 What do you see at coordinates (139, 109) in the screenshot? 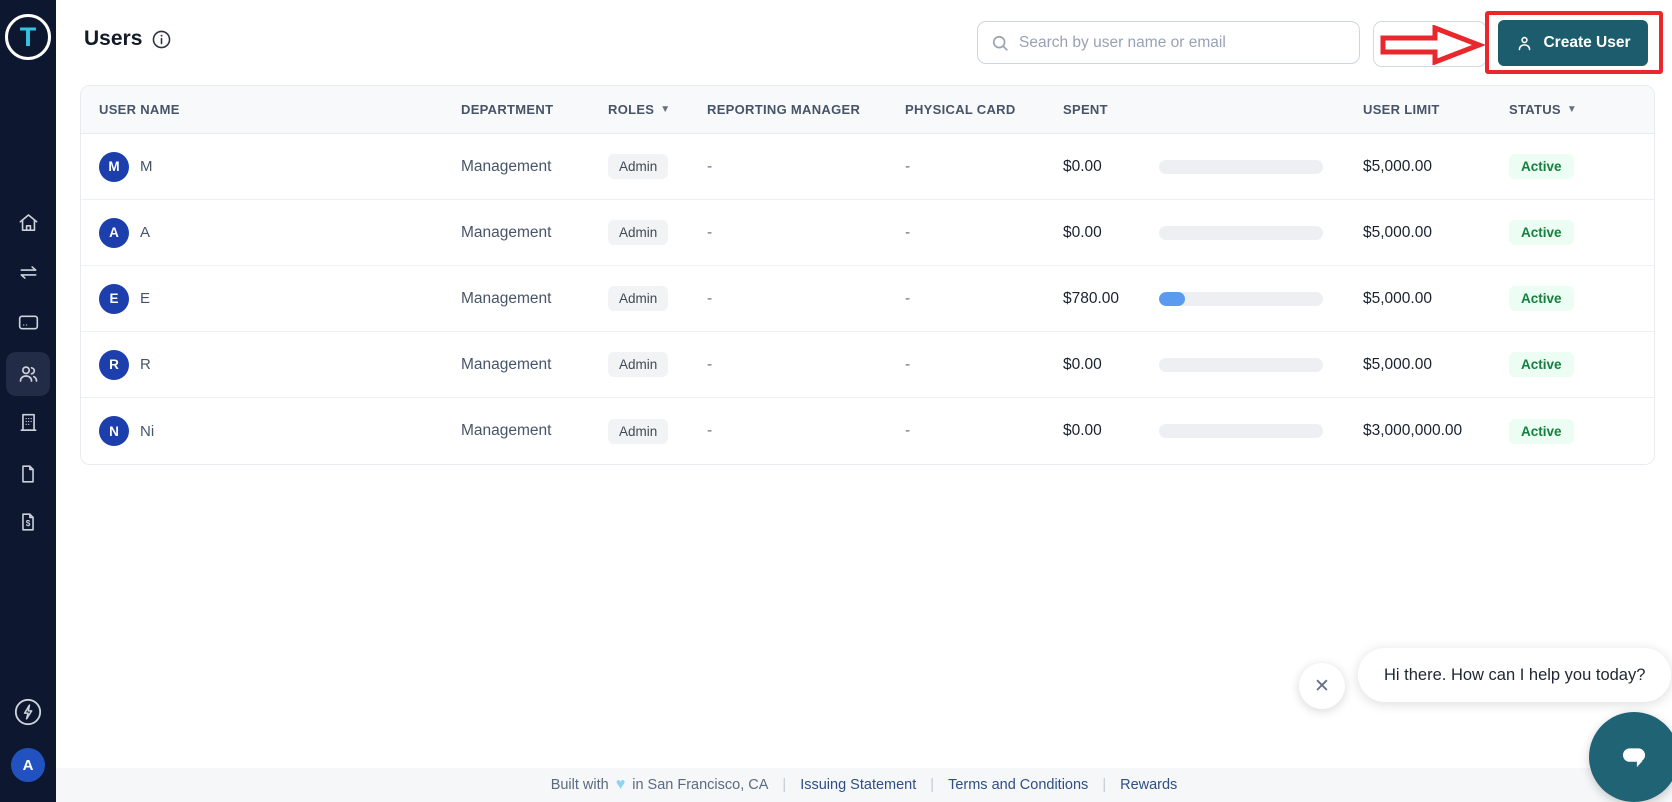
I see `column-header-user-name: USER NAME` at bounding box center [139, 109].